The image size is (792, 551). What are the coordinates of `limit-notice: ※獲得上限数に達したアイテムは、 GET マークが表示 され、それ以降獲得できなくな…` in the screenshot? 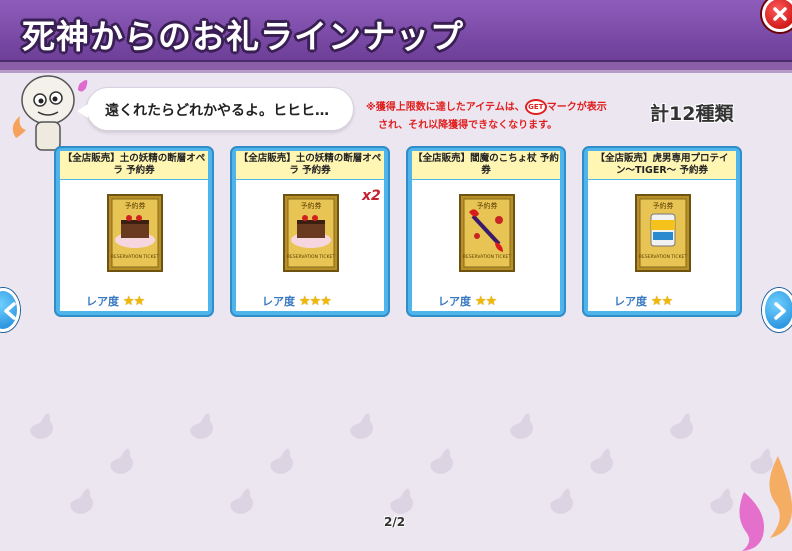 It's located at (501, 117).